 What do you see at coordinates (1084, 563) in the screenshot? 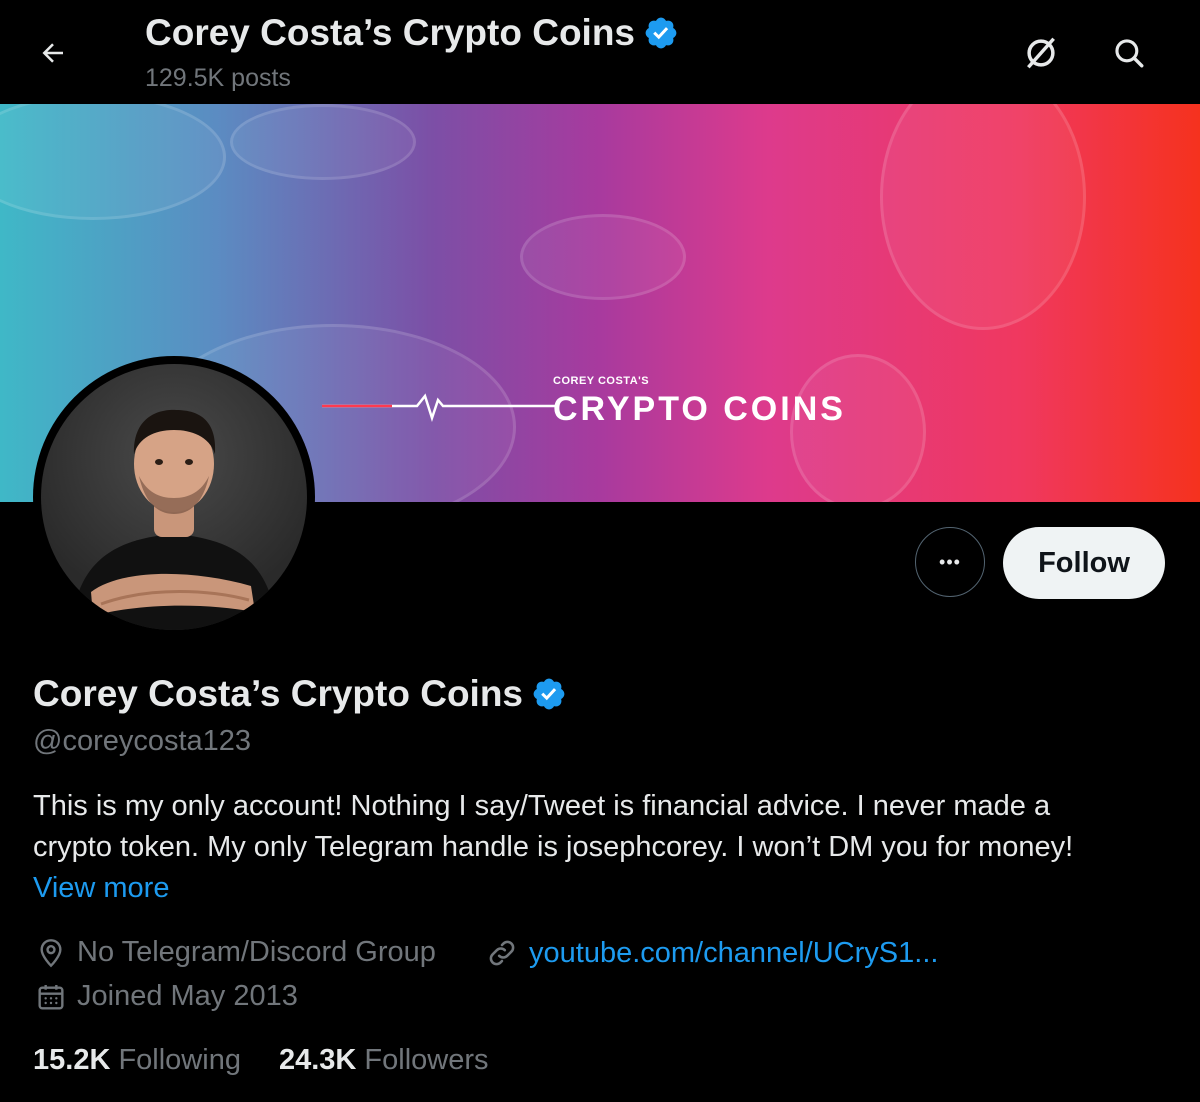
I see `follow-button: Follow` at bounding box center [1084, 563].